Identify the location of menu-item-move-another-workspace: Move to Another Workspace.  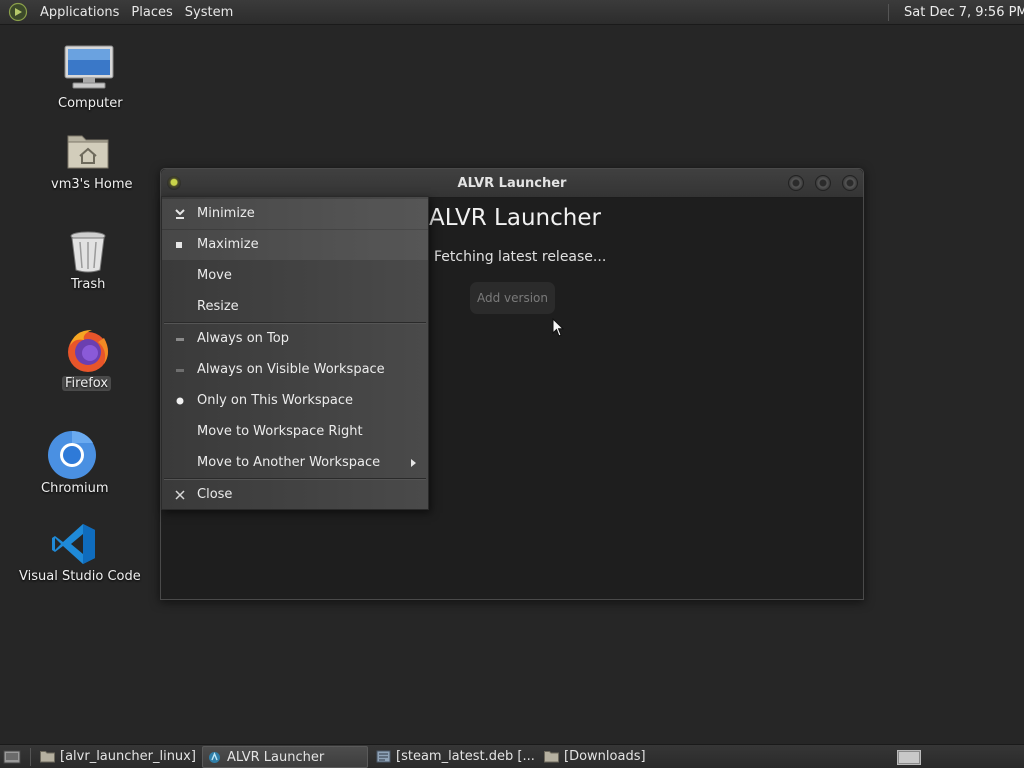
(295, 463).